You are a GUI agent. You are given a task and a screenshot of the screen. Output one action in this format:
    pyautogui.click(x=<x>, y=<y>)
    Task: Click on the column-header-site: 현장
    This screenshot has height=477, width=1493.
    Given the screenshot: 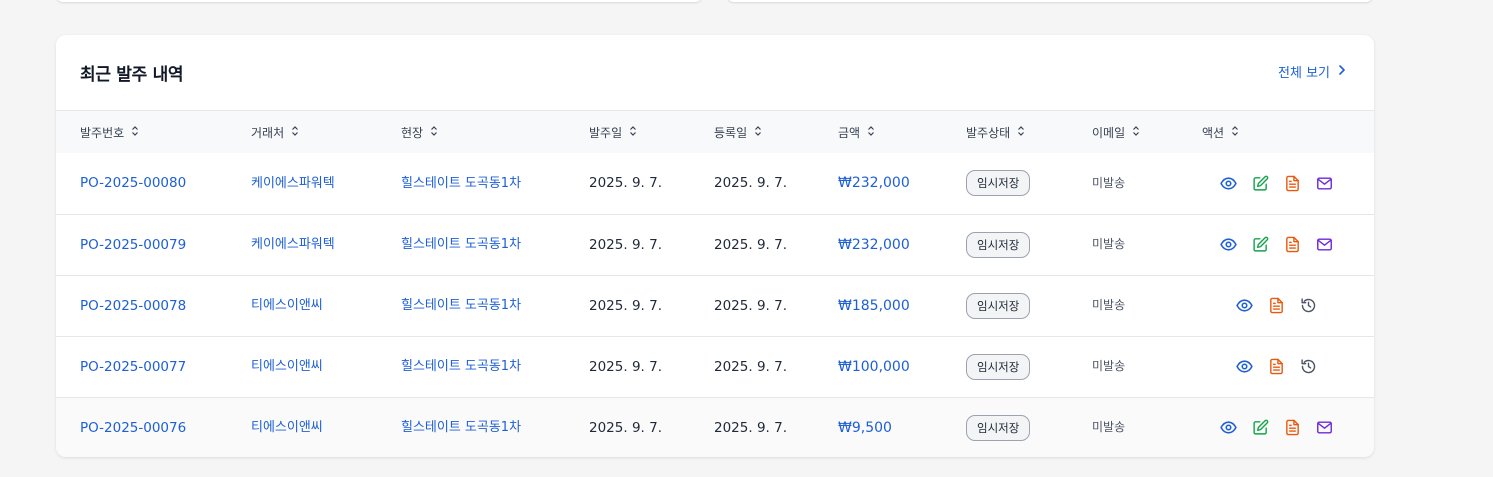 What is the action you would take?
    pyautogui.click(x=495, y=132)
    